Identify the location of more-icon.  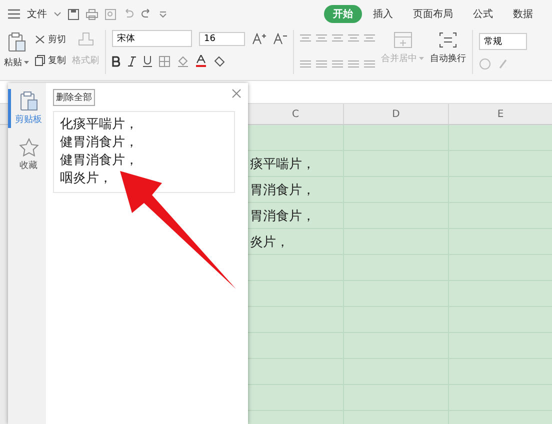
(163, 14).